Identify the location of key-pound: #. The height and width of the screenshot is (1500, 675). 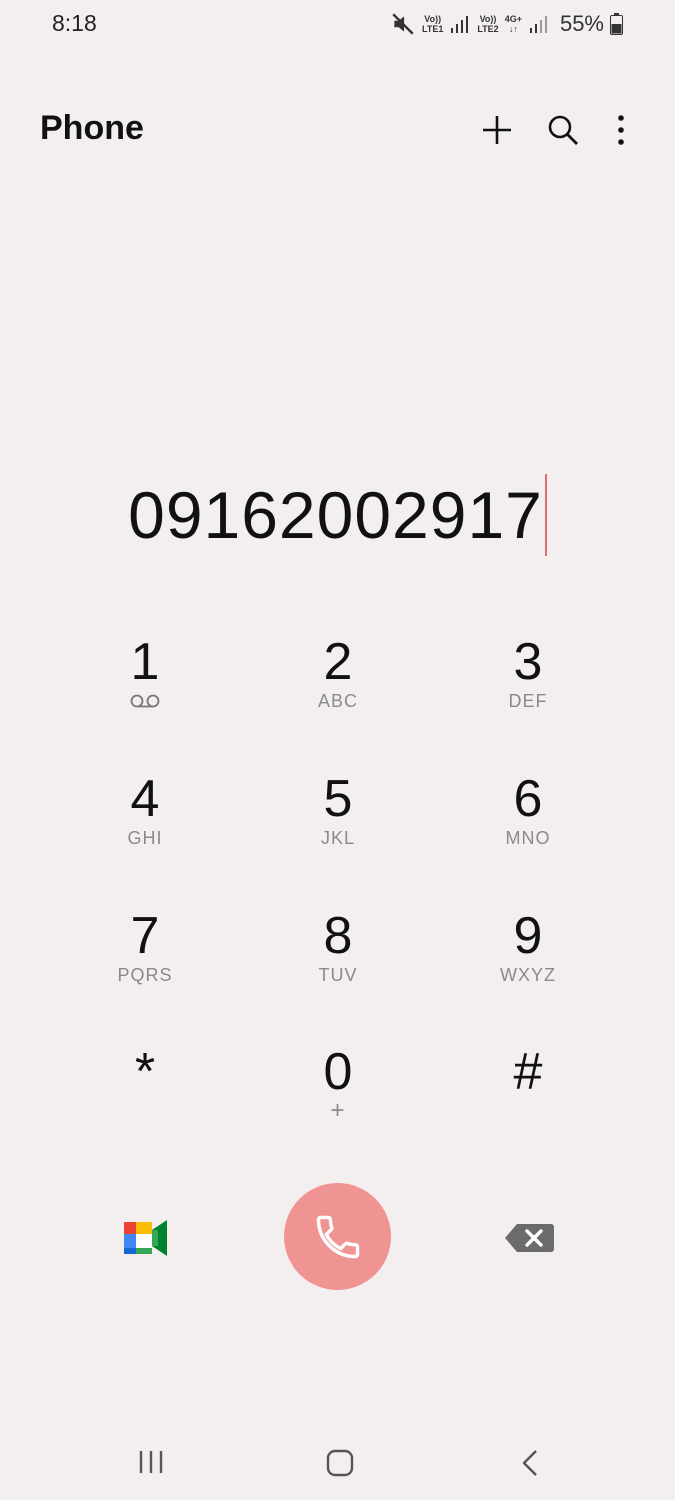
(528, 1100).